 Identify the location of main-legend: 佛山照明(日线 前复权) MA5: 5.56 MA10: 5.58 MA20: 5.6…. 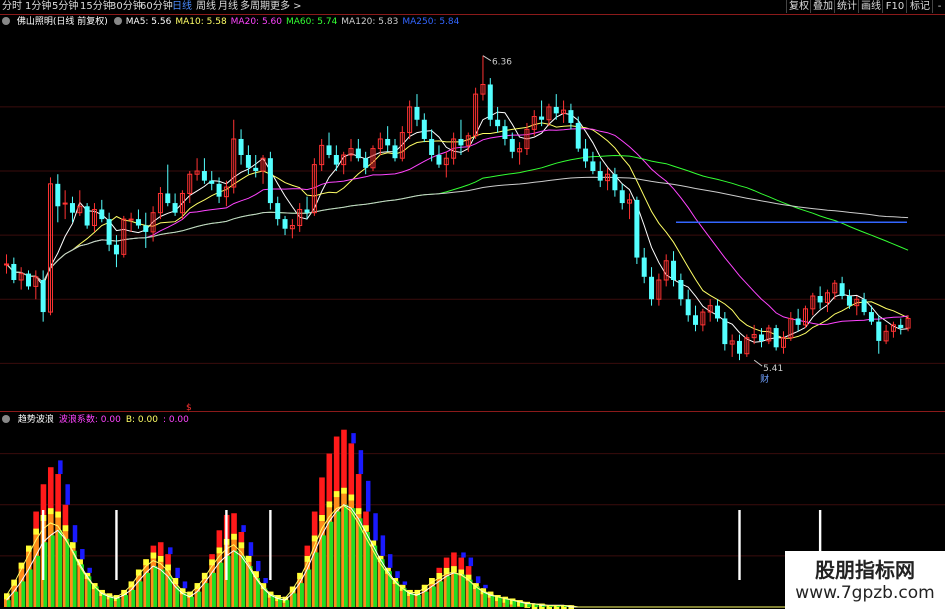
(231, 22).